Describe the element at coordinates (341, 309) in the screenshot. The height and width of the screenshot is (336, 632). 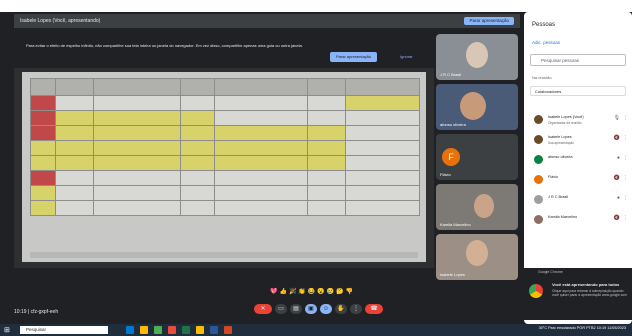
I see `raise-hand-button: ✋` at that location.